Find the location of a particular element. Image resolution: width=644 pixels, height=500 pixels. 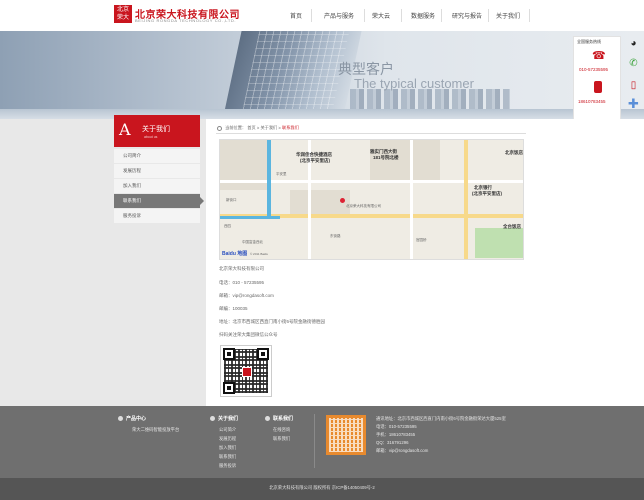

map-label: 北京饭店 is located at coordinates (514, 152).